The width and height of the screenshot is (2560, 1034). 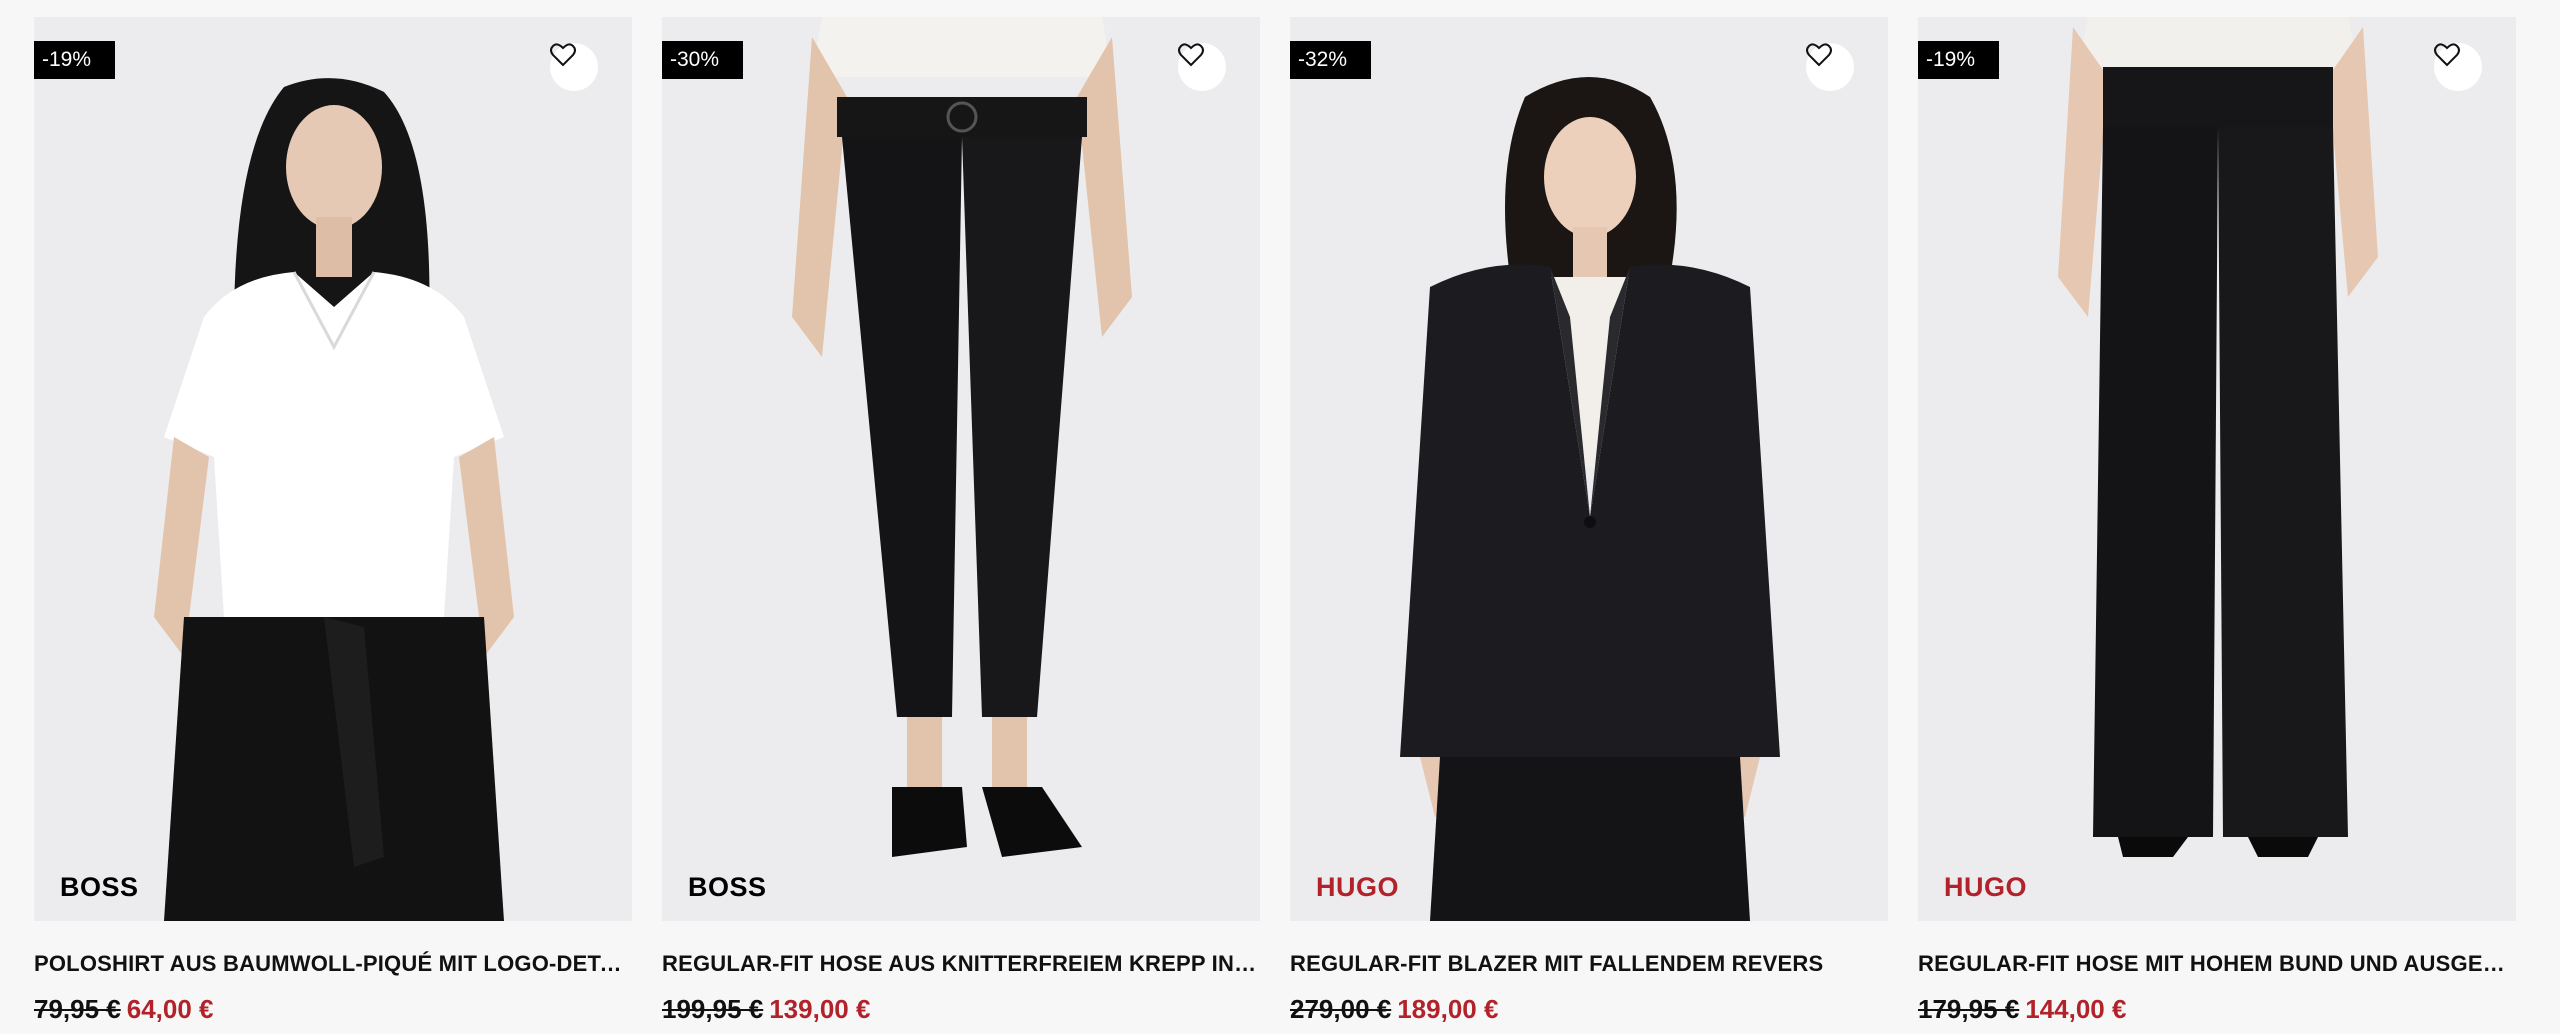 I want to click on sale-price: 64,00 €, so click(x=170, y=1009).